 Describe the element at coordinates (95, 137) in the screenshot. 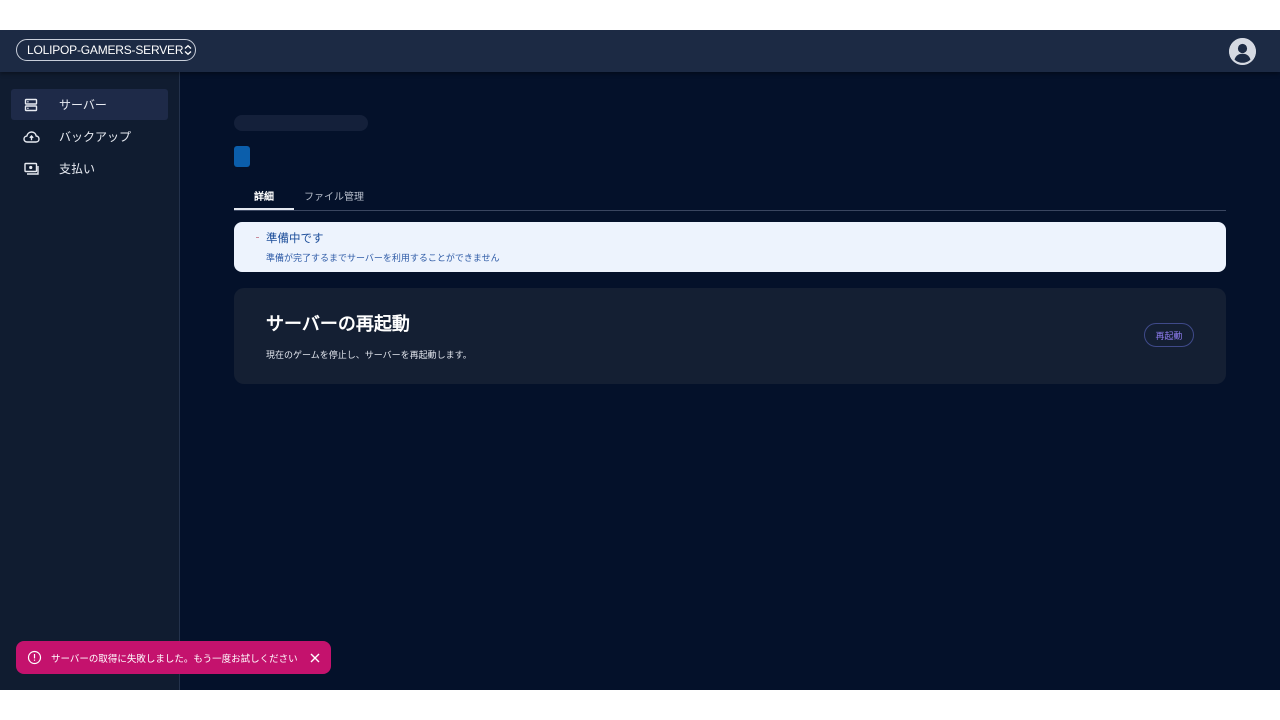

I see `sidebar-item-label: バックアップ` at that location.